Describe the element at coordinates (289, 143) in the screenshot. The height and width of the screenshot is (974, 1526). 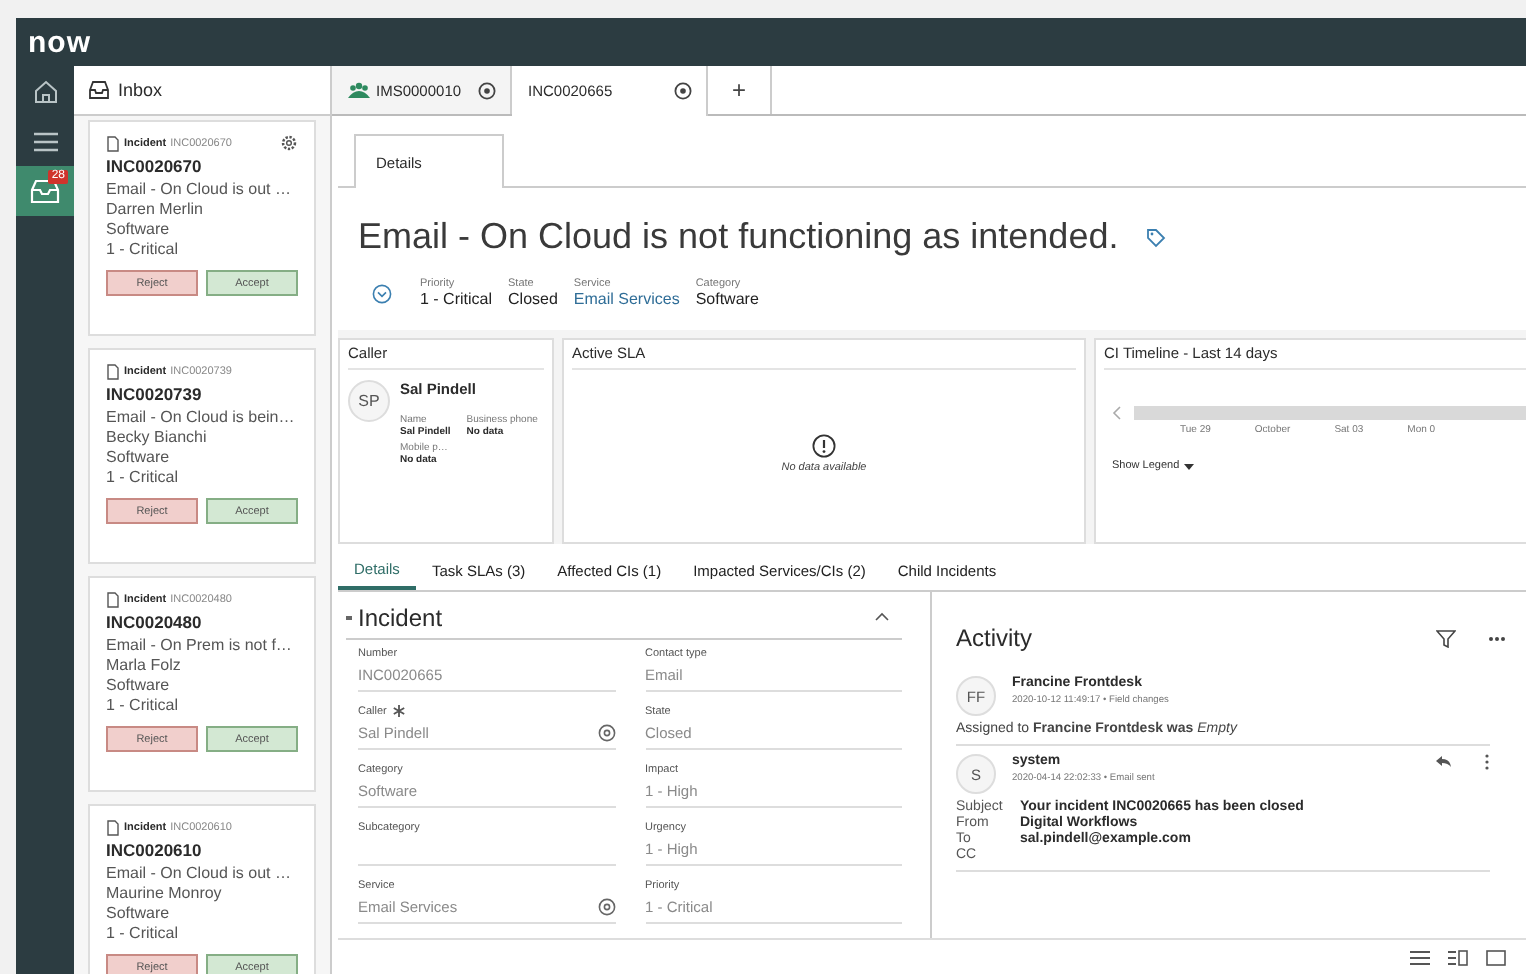
I see `settings-icon` at that location.